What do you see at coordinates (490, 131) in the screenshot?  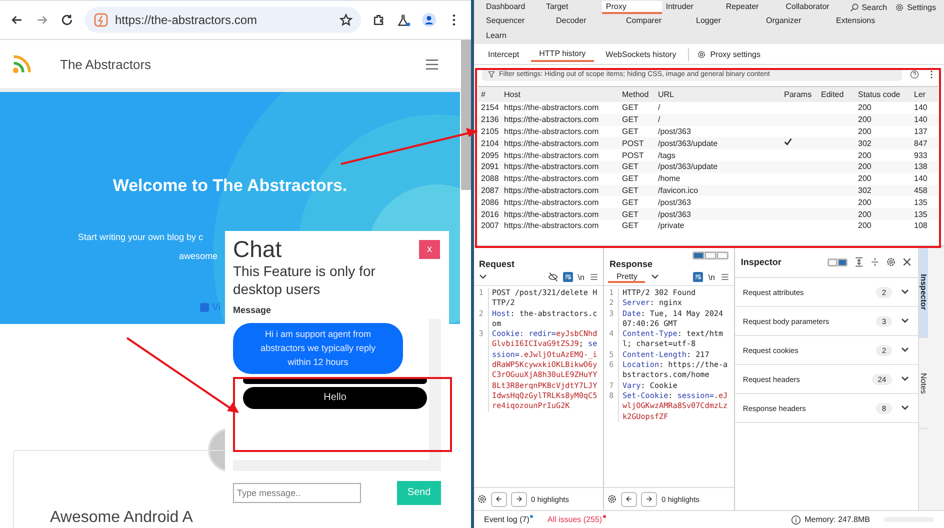 I see `table-cell-text: 2105` at bounding box center [490, 131].